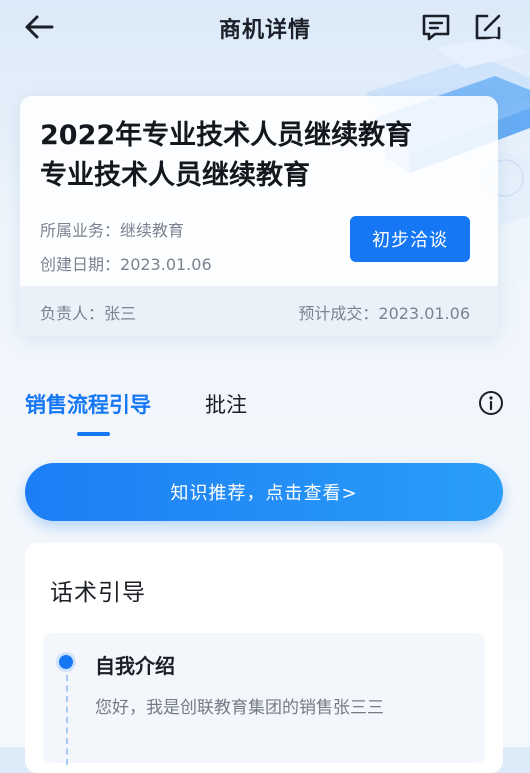  What do you see at coordinates (166, 264) in the screenshot?
I see `created-date-value: 2023.01.06` at bounding box center [166, 264].